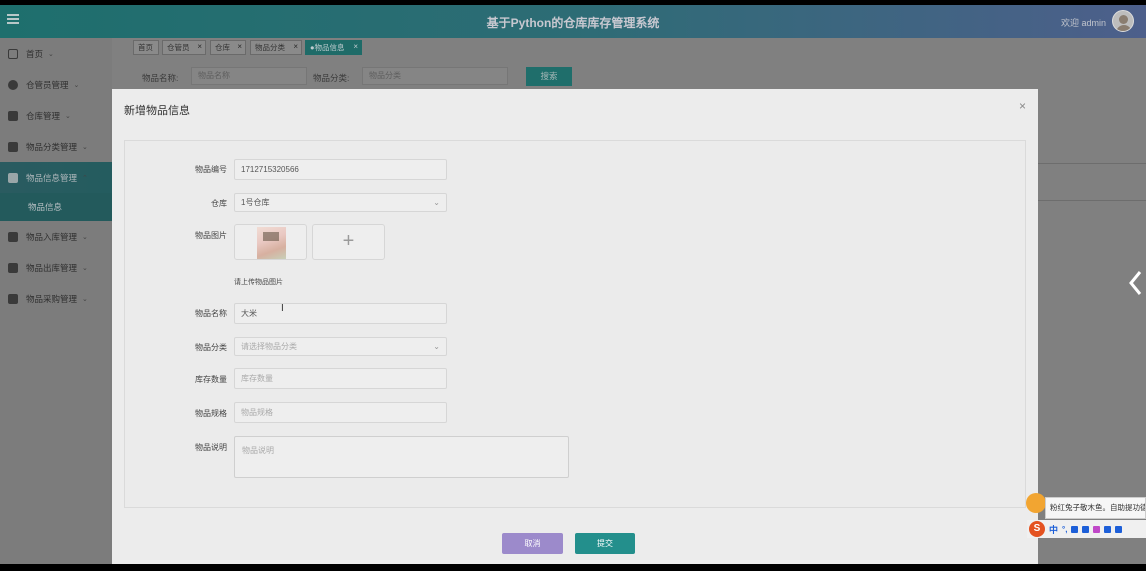 This screenshot has height=571, width=1146. What do you see at coordinates (435, 76) in the screenshot?
I see `category-search-select: 物品分类` at bounding box center [435, 76].